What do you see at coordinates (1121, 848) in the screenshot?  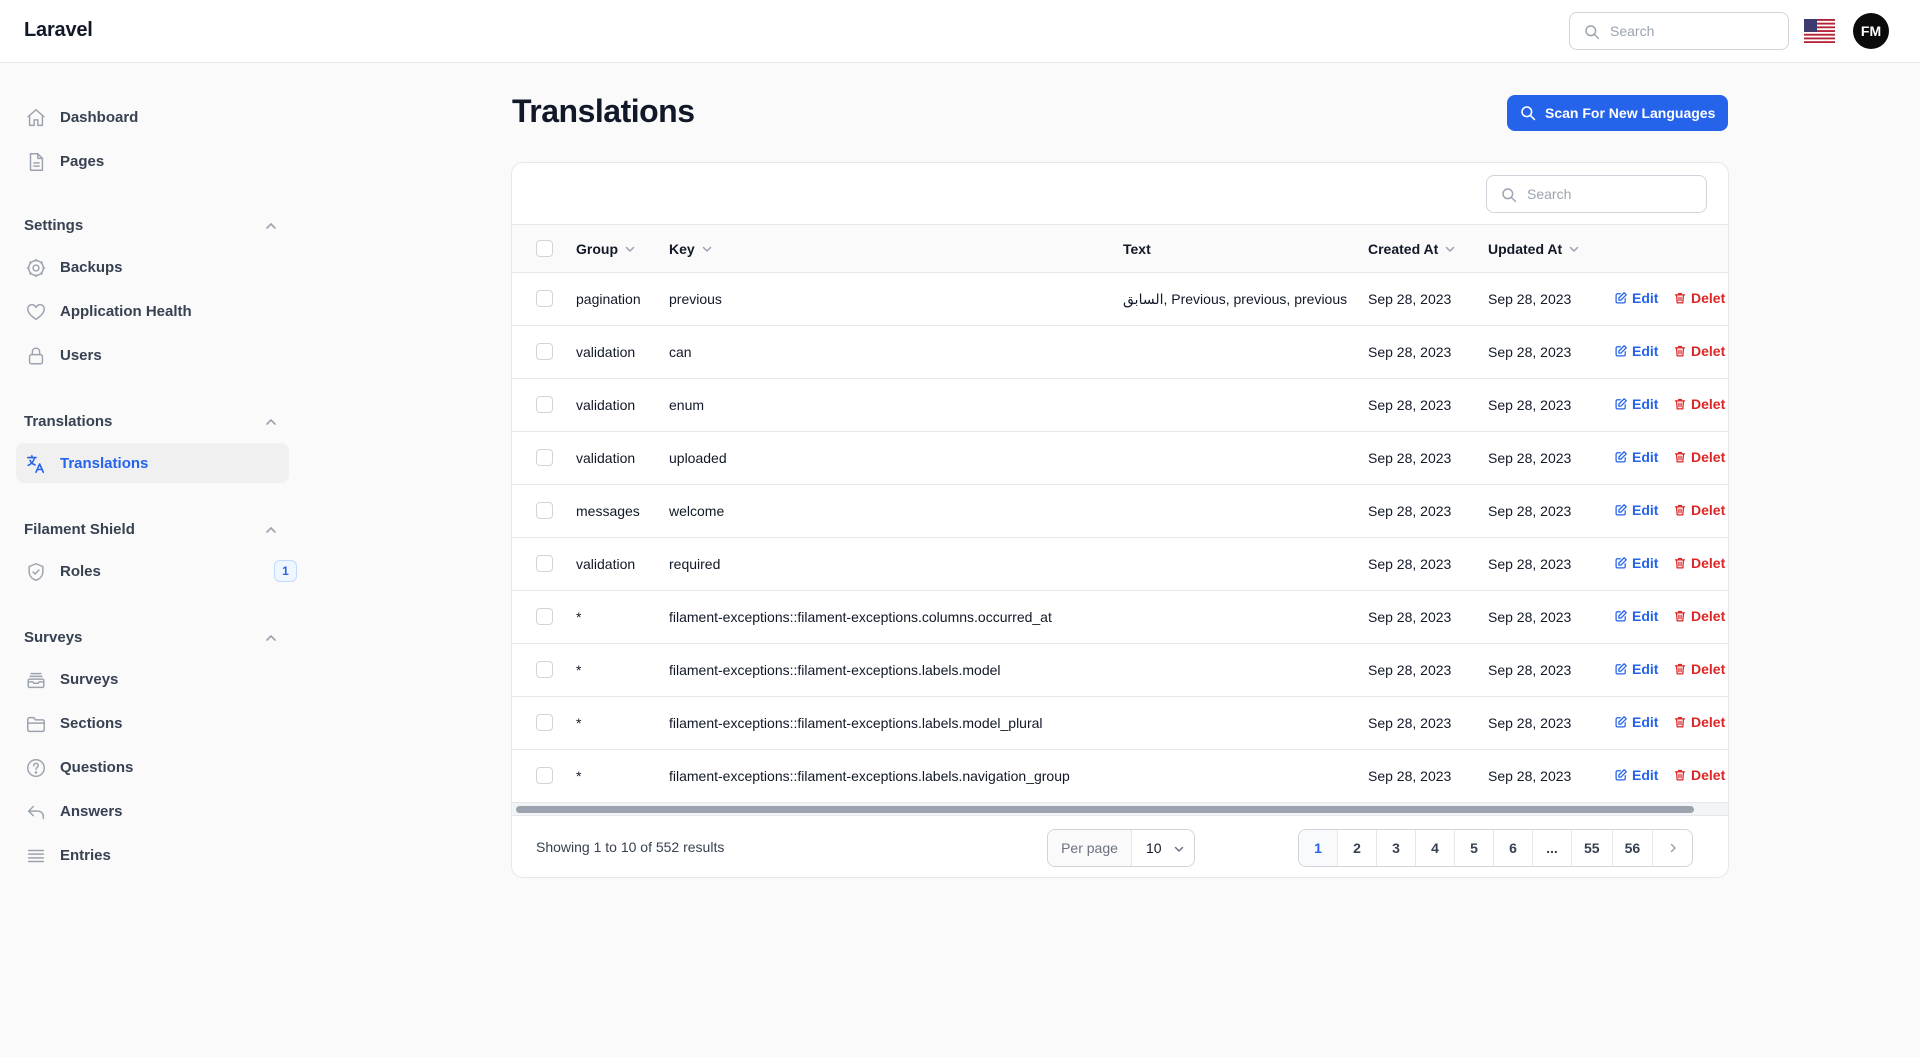 I see `per-page-select: Per page 10` at bounding box center [1121, 848].